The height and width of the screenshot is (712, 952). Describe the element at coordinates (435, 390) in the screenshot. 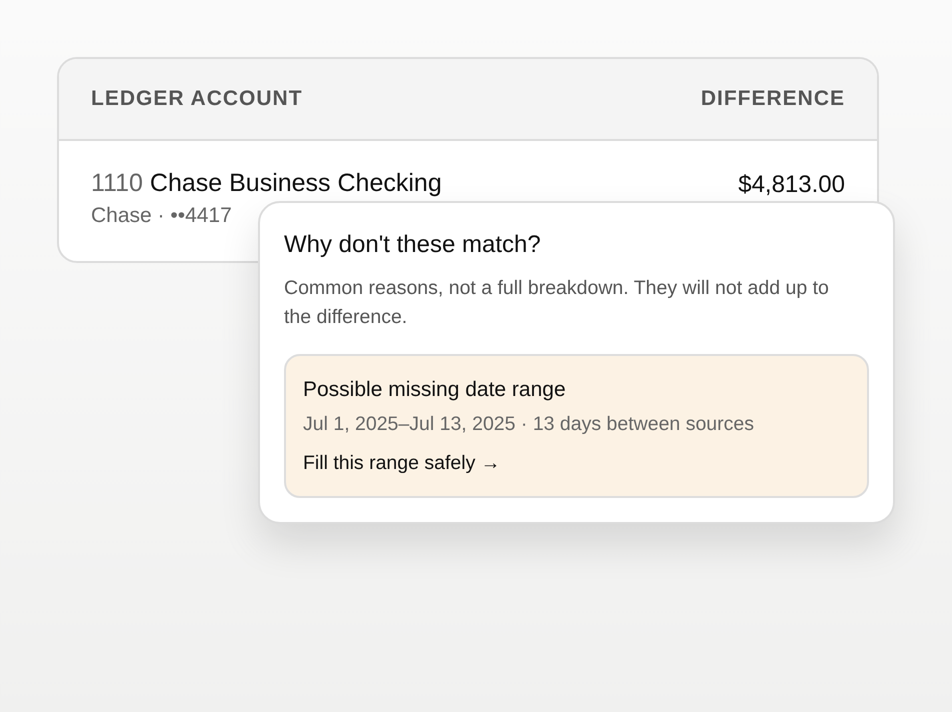

I see `reason-title: Possible missing date range` at that location.